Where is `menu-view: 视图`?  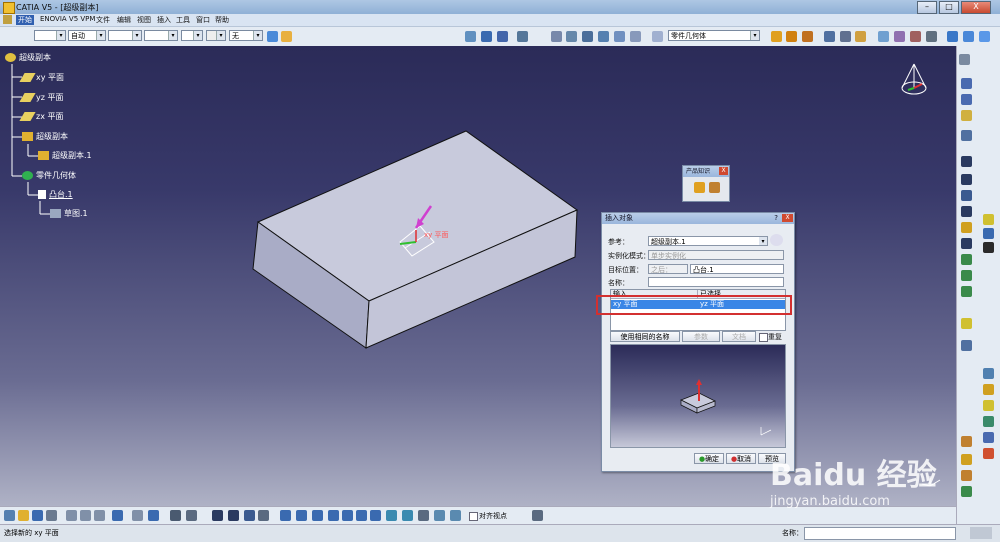
menu-view: 视图 is located at coordinates (144, 20).